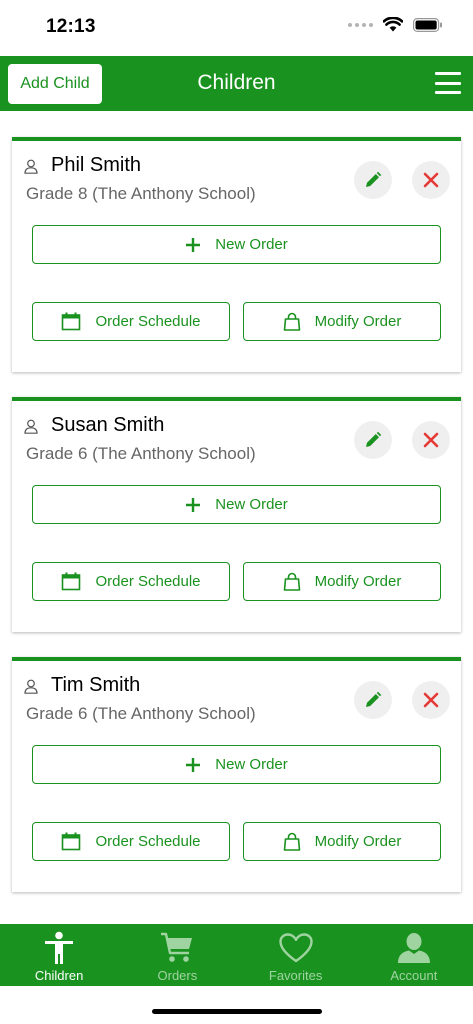 This screenshot has width=473, height=1024. Describe the element at coordinates (236, 83) in the screenshot. I see `app-header: Add Child Children` at that location.